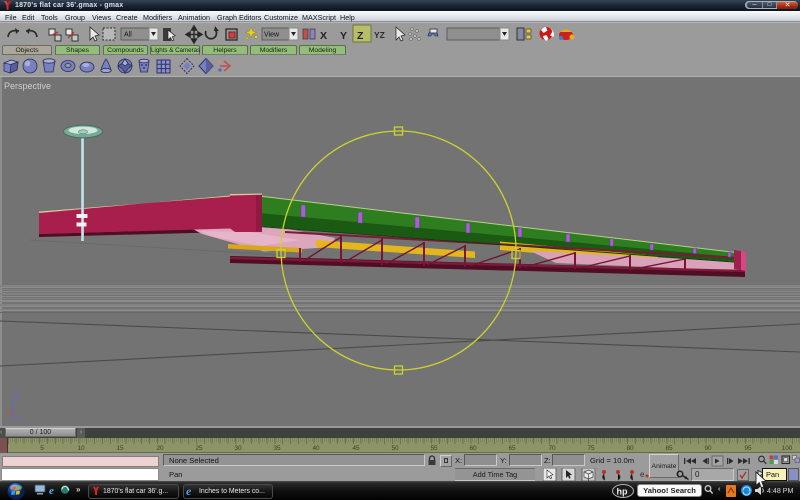  What do you see at coordinates (128, 35) in the screenshot?
I see `svg-text: All` at bounding box center [128, 35].